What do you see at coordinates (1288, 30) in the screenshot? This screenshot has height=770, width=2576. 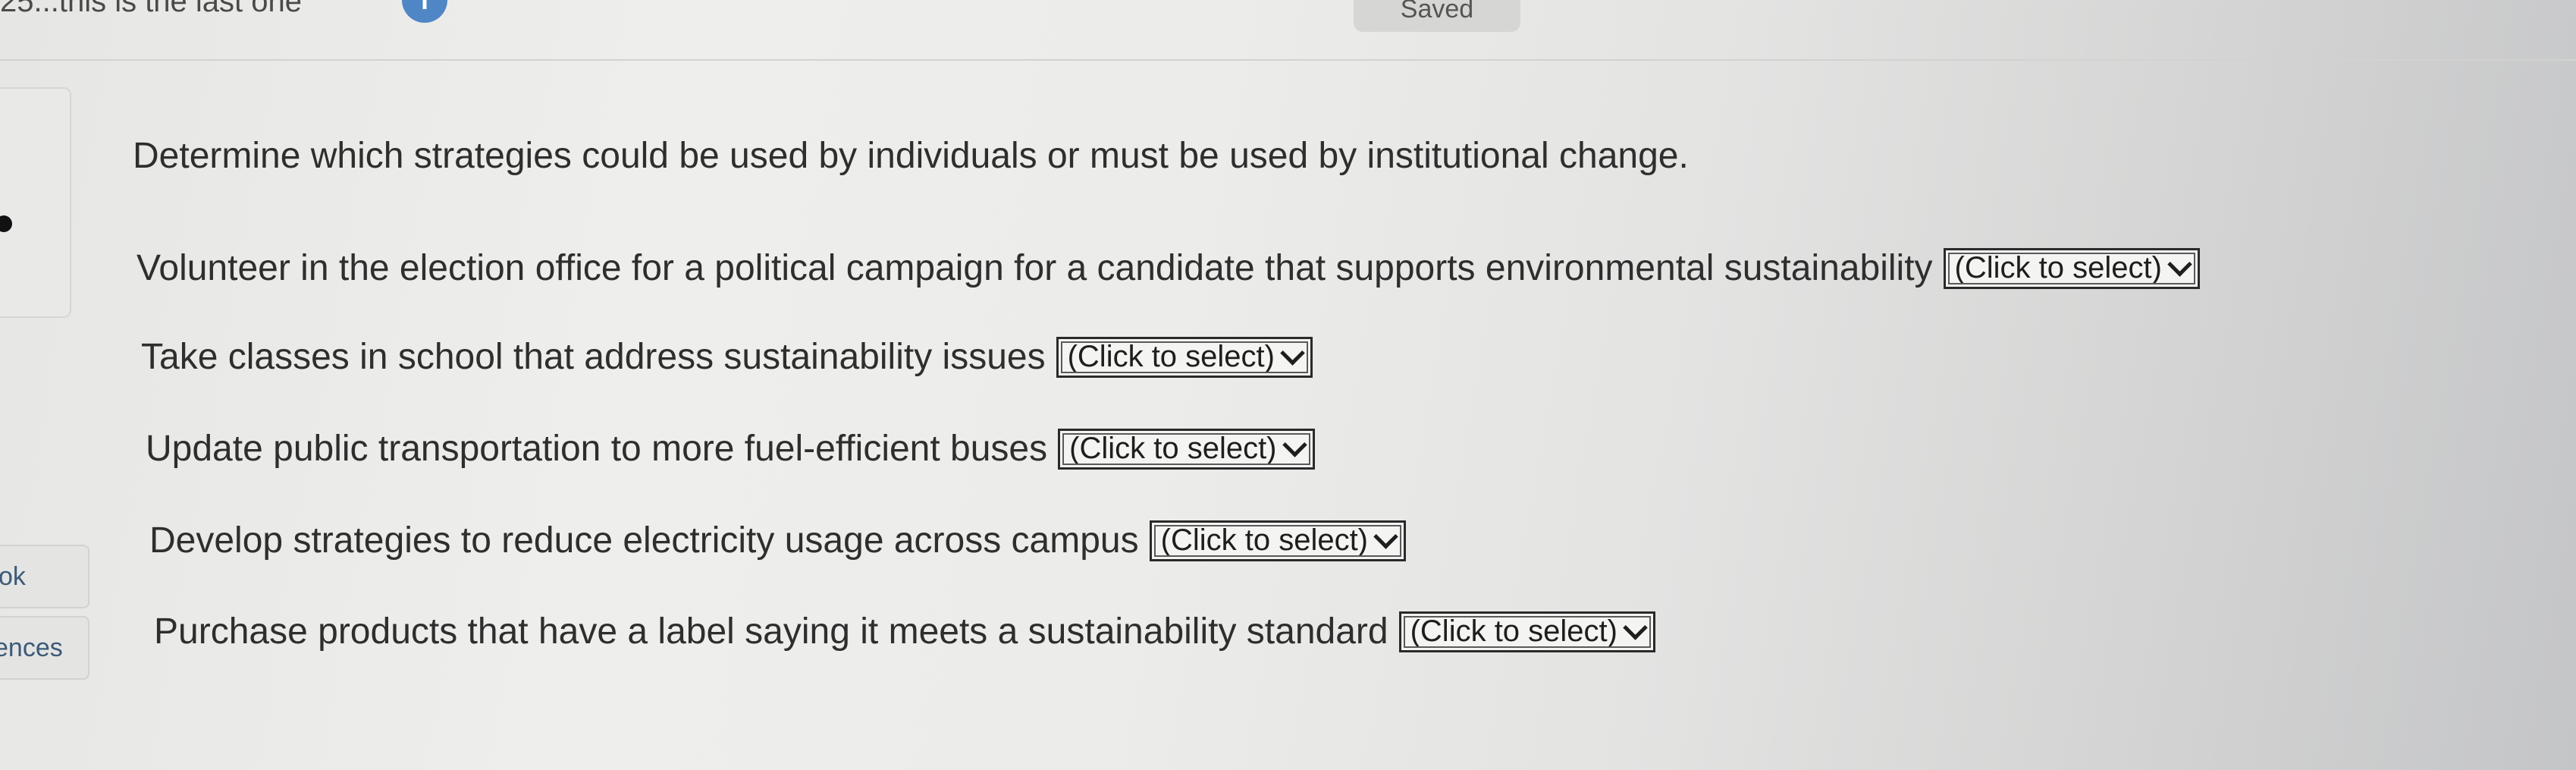 I see `top-bar: 25...this is the last one i Saved` at bounding box center [1288, 30].